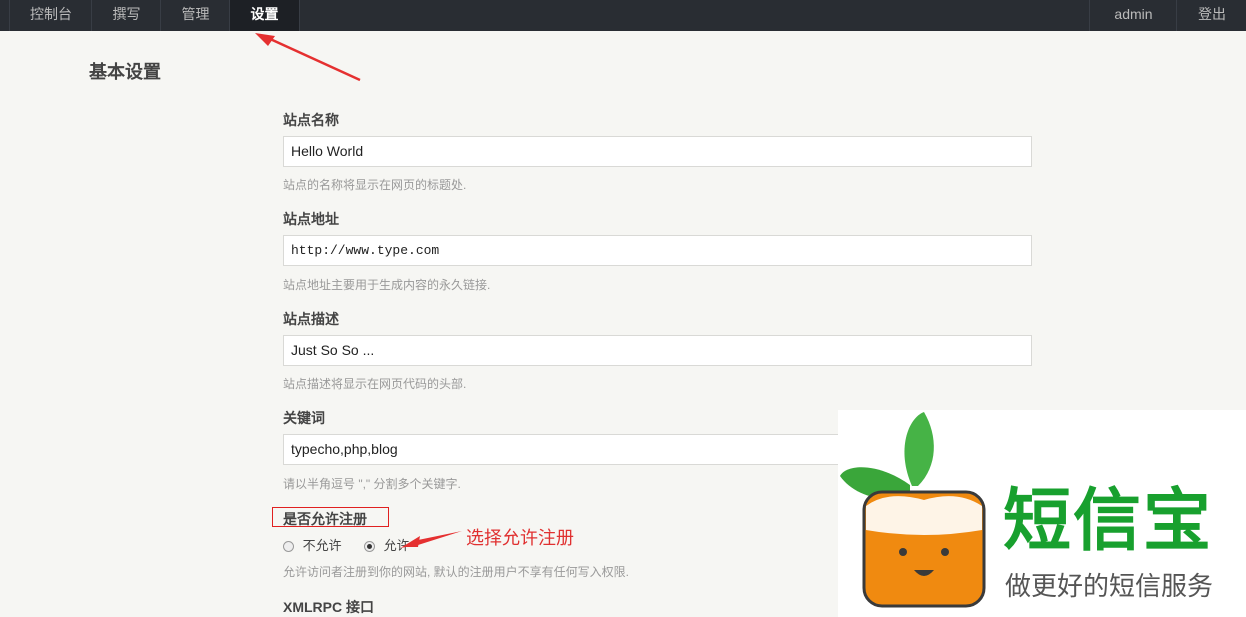 Image resolution: width=1246 pixels, height=617 pixels. What do you see at coordinates (308, 57) in the screenshot?
I see `arrow-to-settings-icon` at bounding box center [308, 57].